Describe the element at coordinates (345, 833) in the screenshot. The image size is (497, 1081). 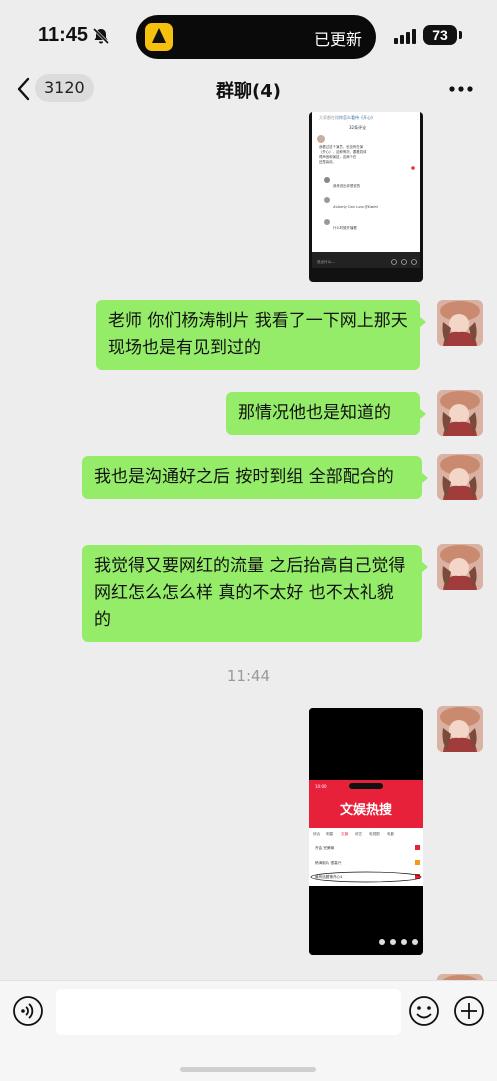
I see `shot-tab-2: 文娱` at that location.